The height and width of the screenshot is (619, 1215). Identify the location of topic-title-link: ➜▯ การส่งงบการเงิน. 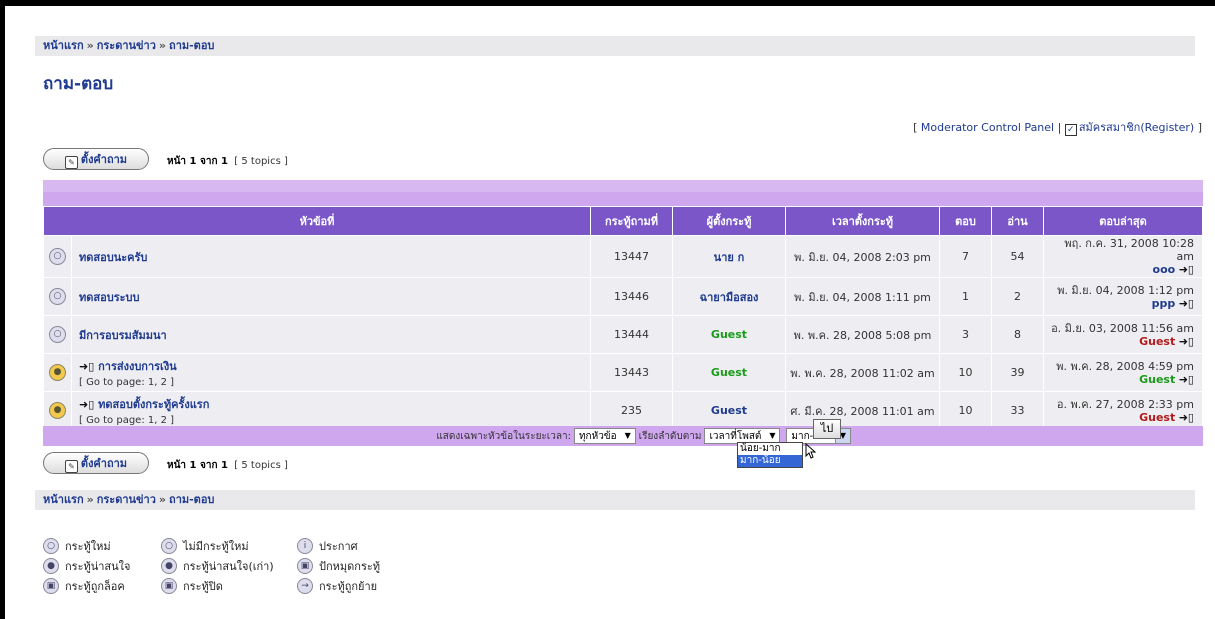
(125, 366).